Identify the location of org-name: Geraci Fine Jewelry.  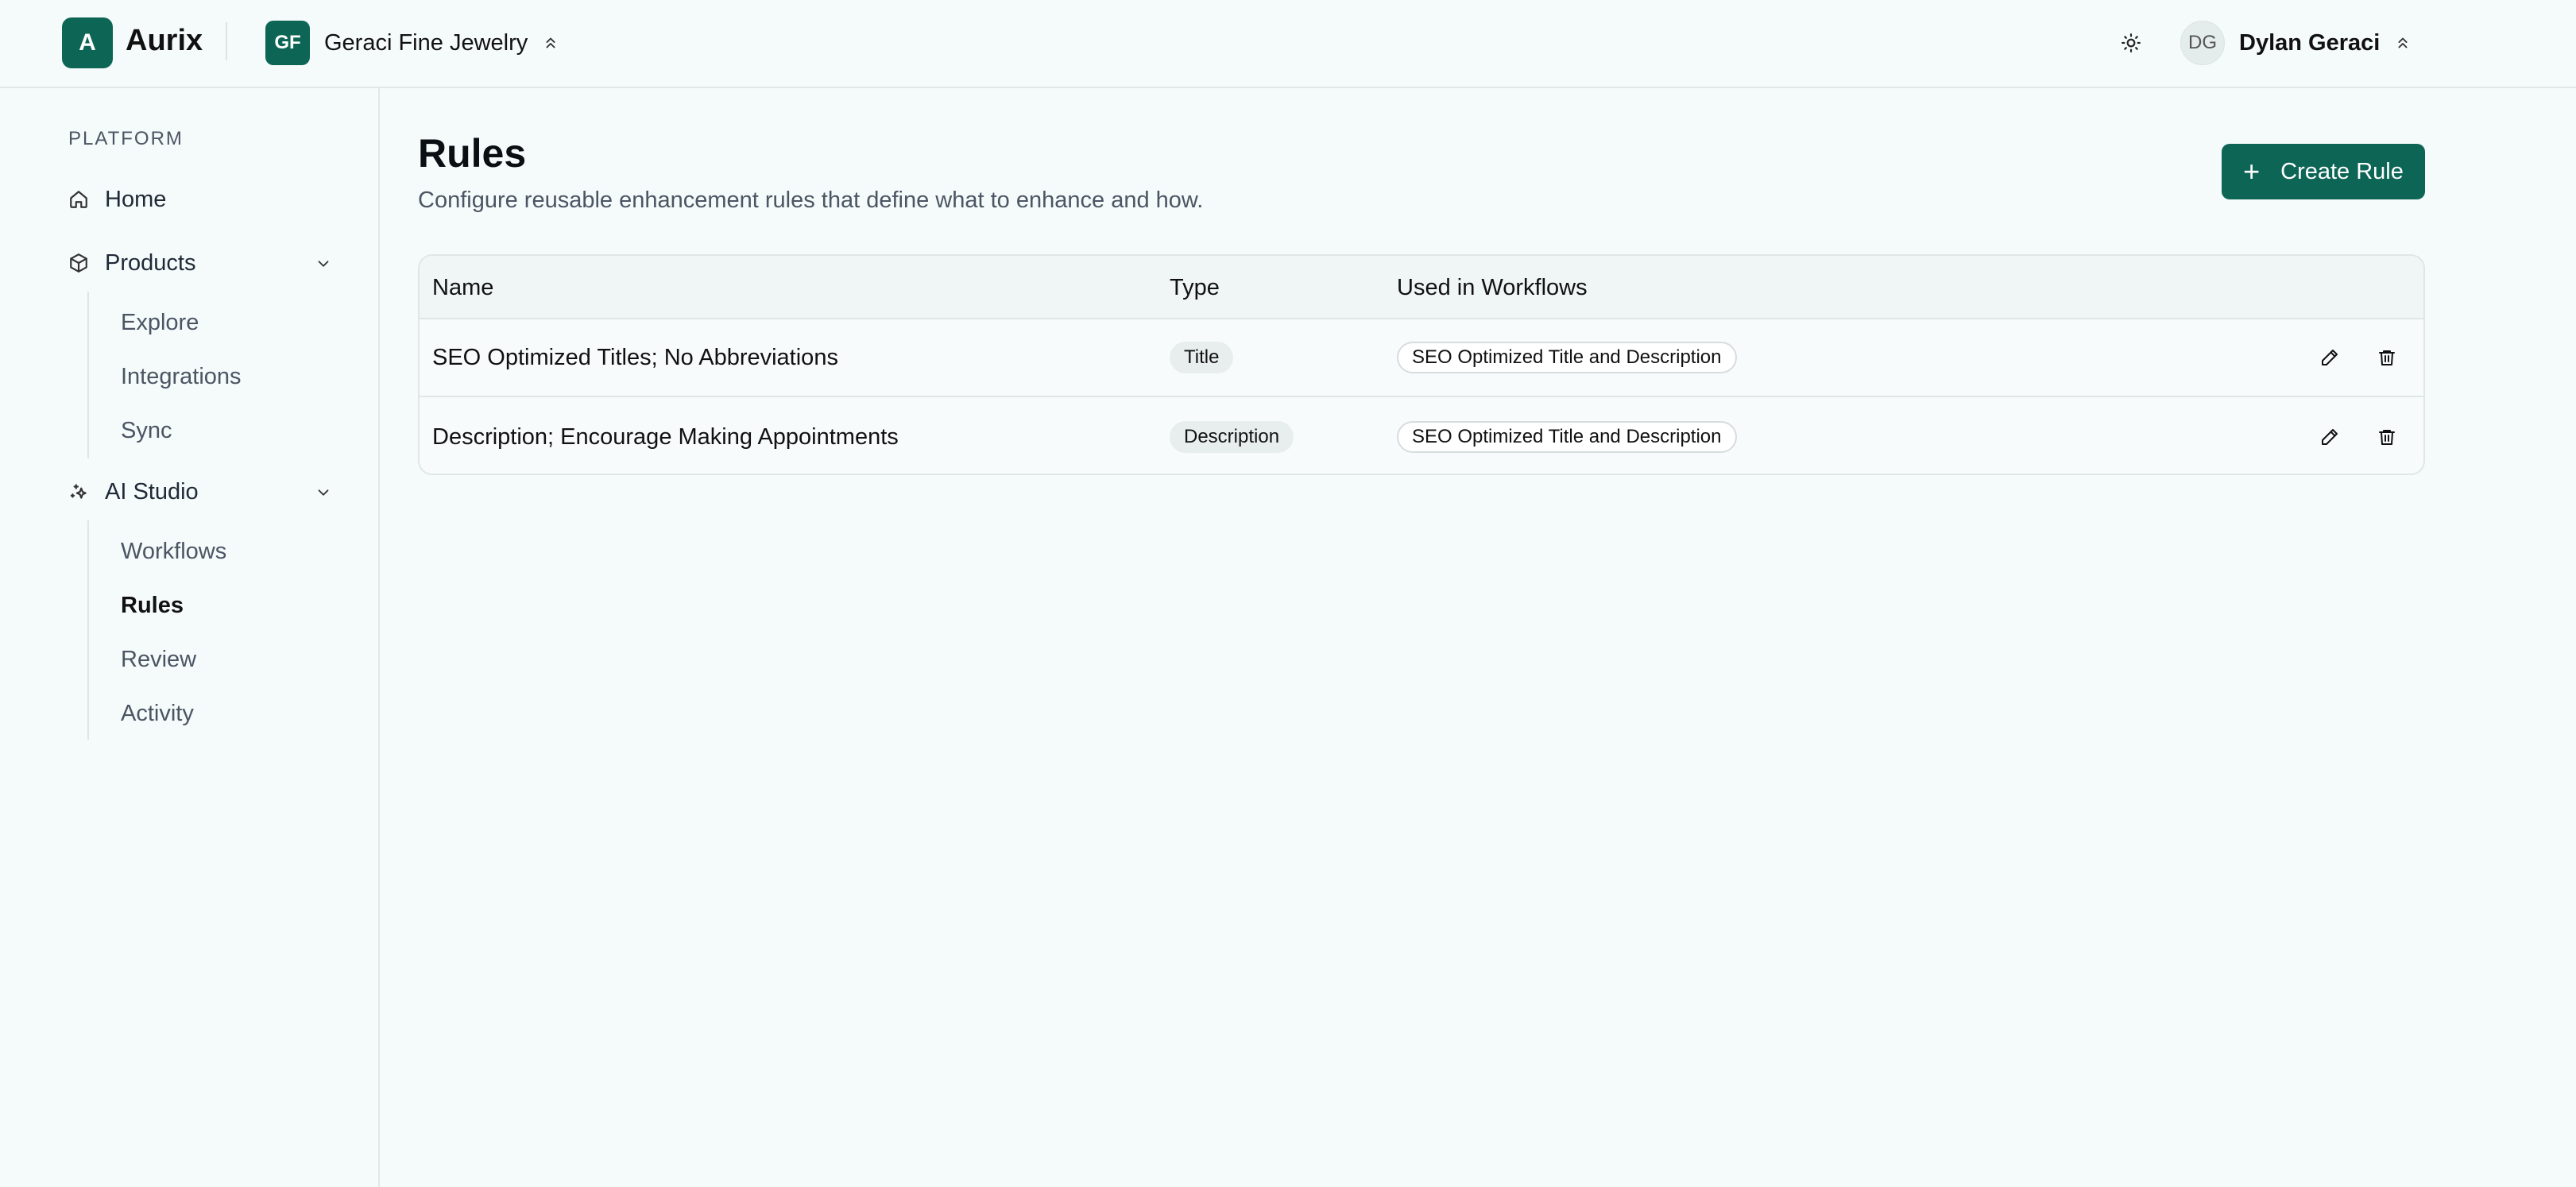
(426, 42).